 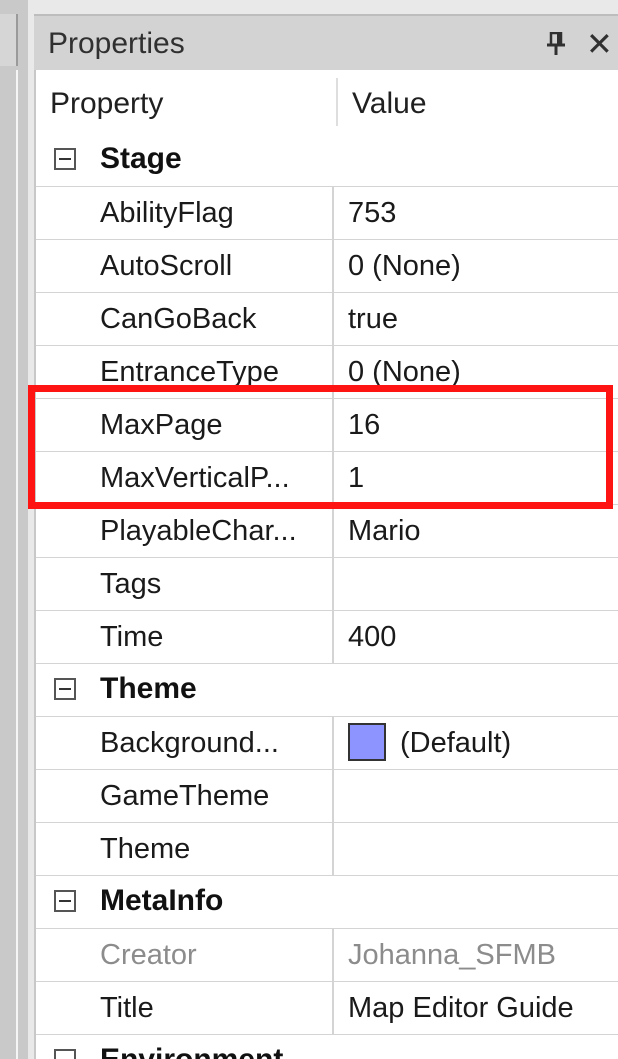 I want to click on property-column-header: Property, so click(x=106, y=104).